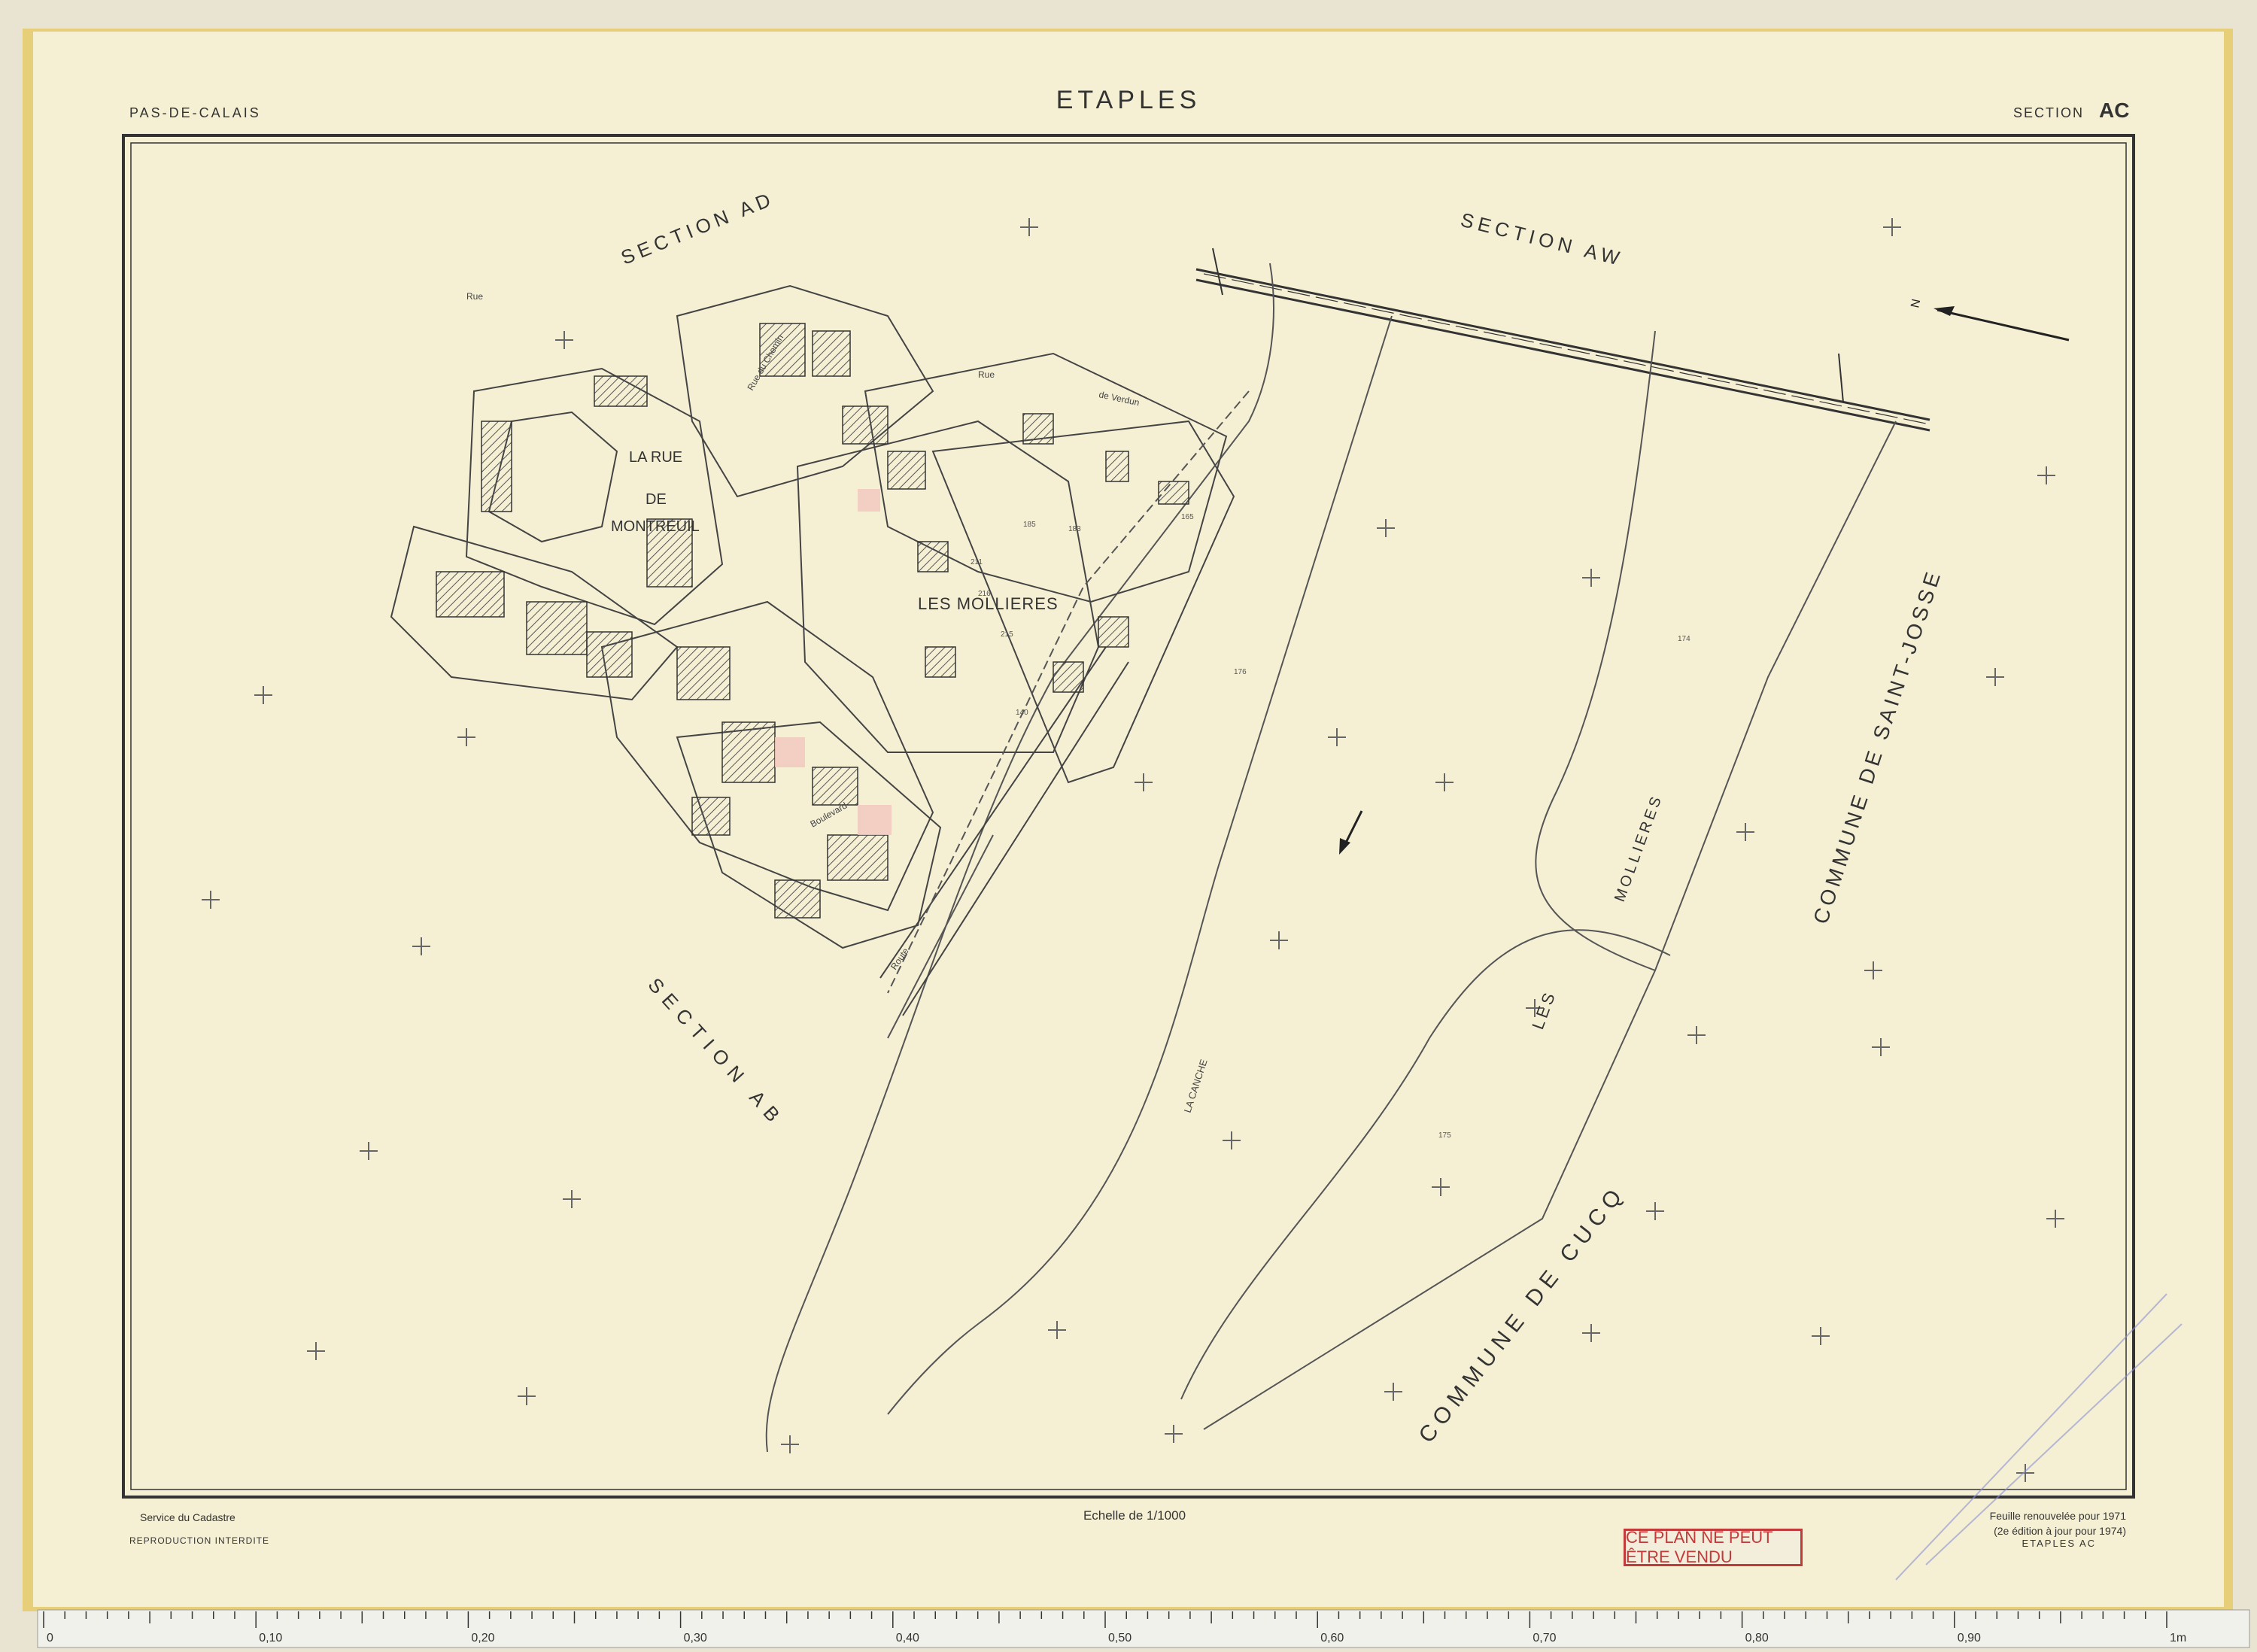 The image size is (2257, 1652). I want to click on parcel-number: 185, so click(1029, 525).